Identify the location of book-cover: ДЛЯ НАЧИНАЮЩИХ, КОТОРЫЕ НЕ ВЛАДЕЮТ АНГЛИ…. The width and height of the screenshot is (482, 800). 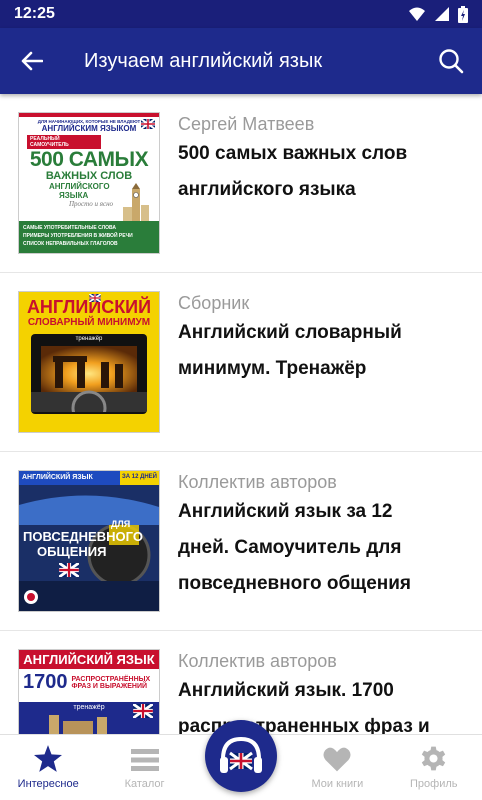
(89, 183).